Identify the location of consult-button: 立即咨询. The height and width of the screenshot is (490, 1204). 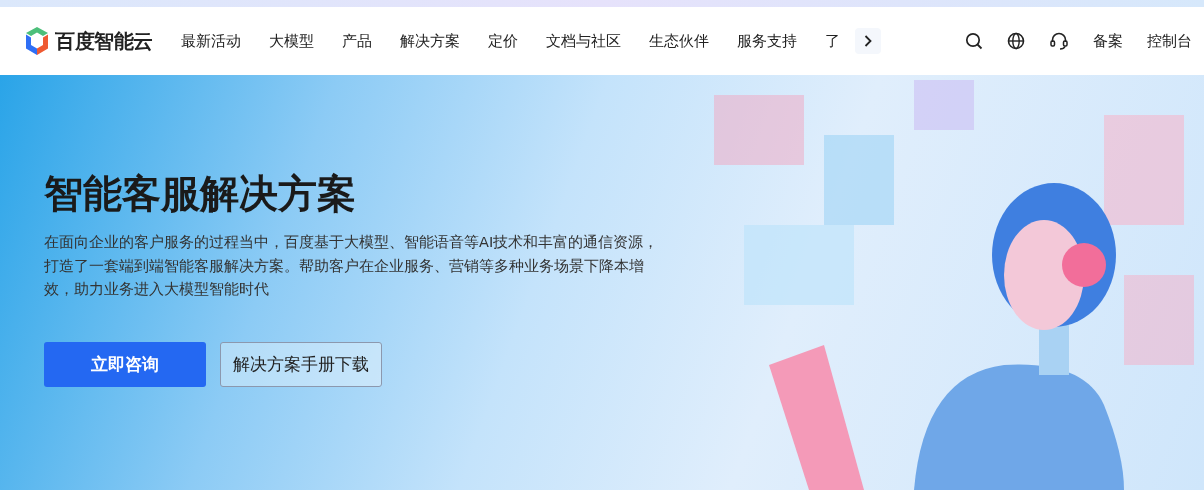
(125, 364).